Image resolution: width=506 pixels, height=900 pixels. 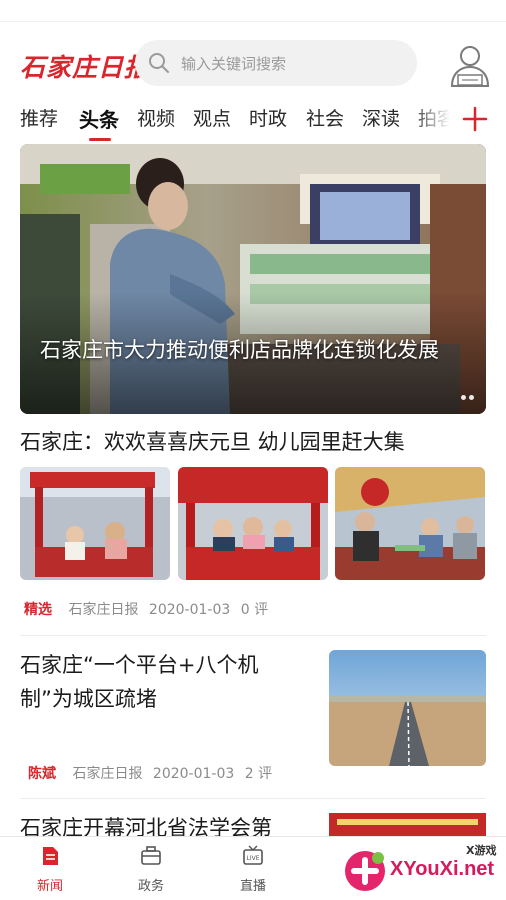 I want to click on briefcase-icon, so click(x=151, y=855).